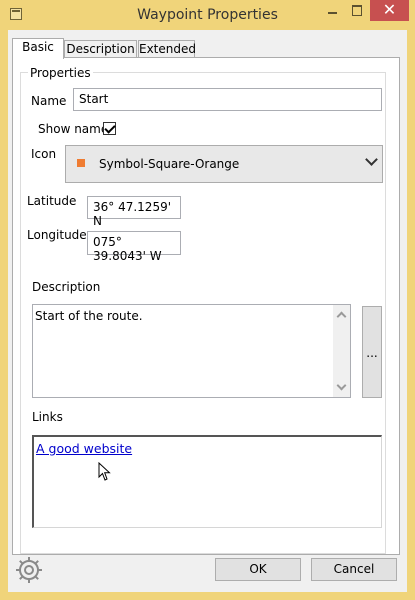 This screenshot has width=415, height=600. Describe the element at coordinates (49, 101) in the screenshot. I see `name-label: Name` at that location.